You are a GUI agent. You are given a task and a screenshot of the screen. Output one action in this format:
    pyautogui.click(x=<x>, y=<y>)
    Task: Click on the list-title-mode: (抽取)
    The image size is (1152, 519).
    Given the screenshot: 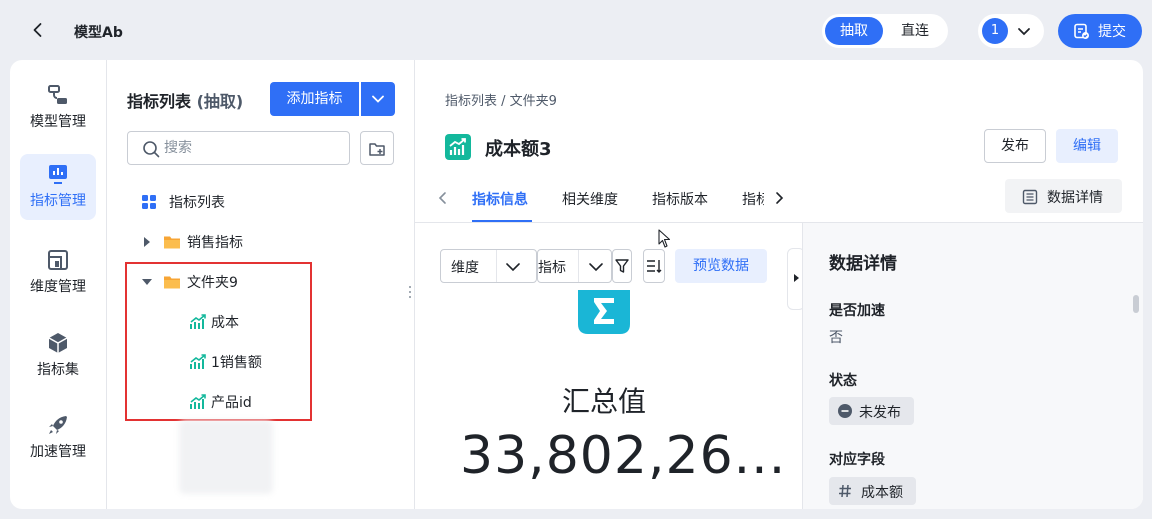 What is the action you would take?
    pyautogui.click(x=220, y=101)
    